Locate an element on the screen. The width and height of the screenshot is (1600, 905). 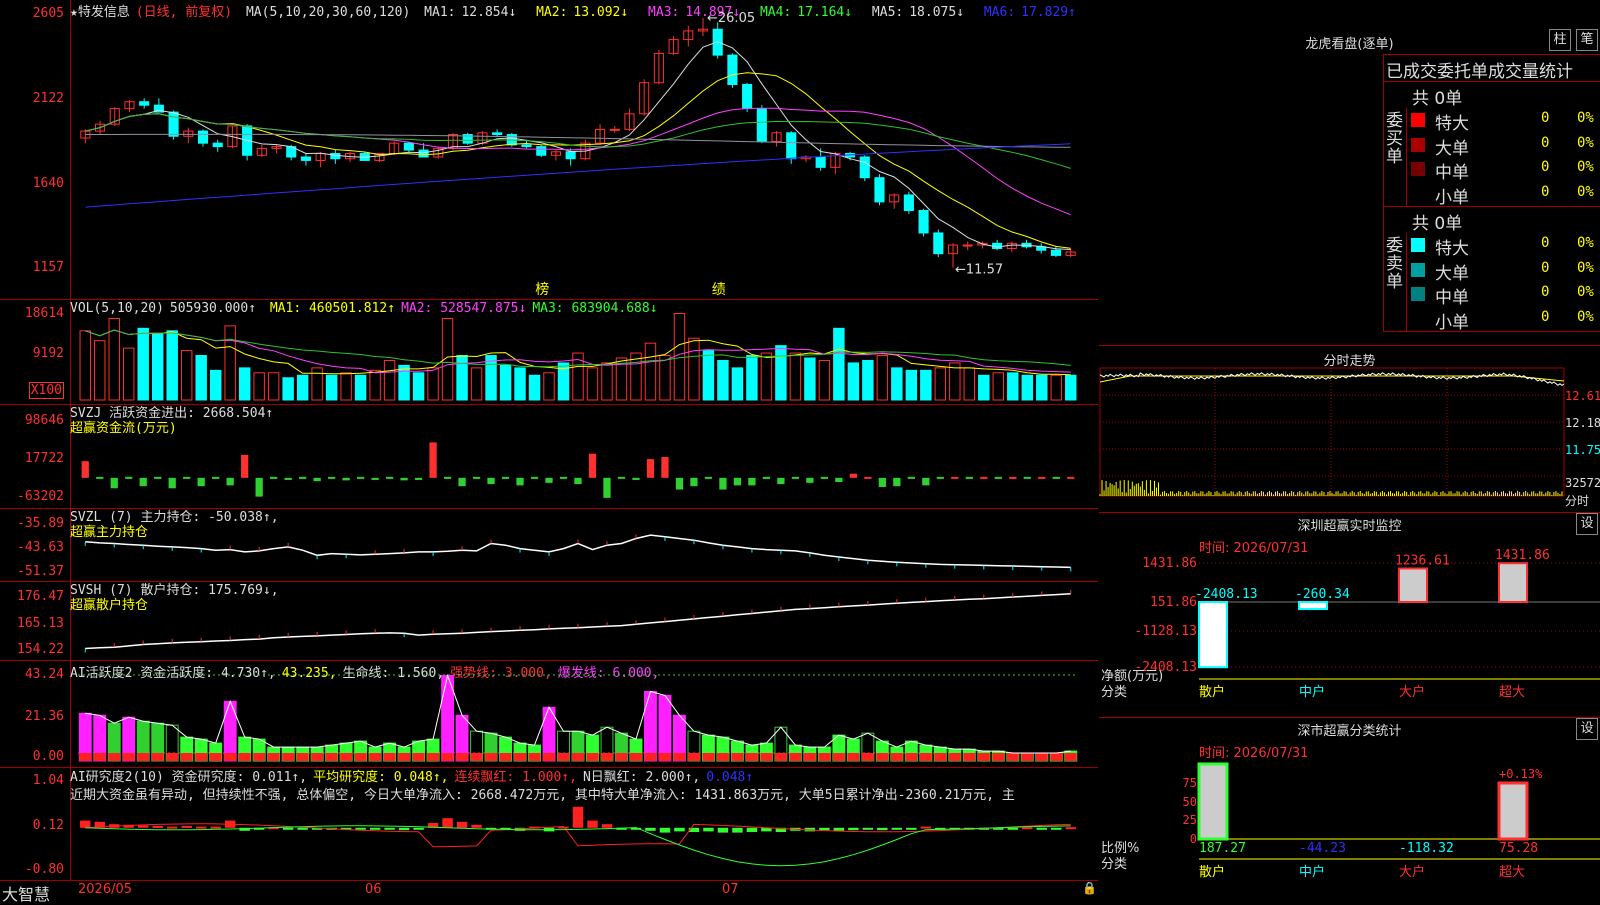
tick-mode-button: 笔 is located at coordinates (1587, 40).